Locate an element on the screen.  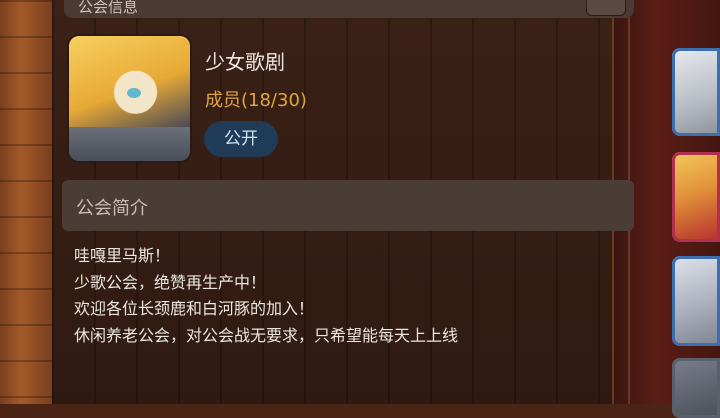
header-button is located at coordinates (606, 8).